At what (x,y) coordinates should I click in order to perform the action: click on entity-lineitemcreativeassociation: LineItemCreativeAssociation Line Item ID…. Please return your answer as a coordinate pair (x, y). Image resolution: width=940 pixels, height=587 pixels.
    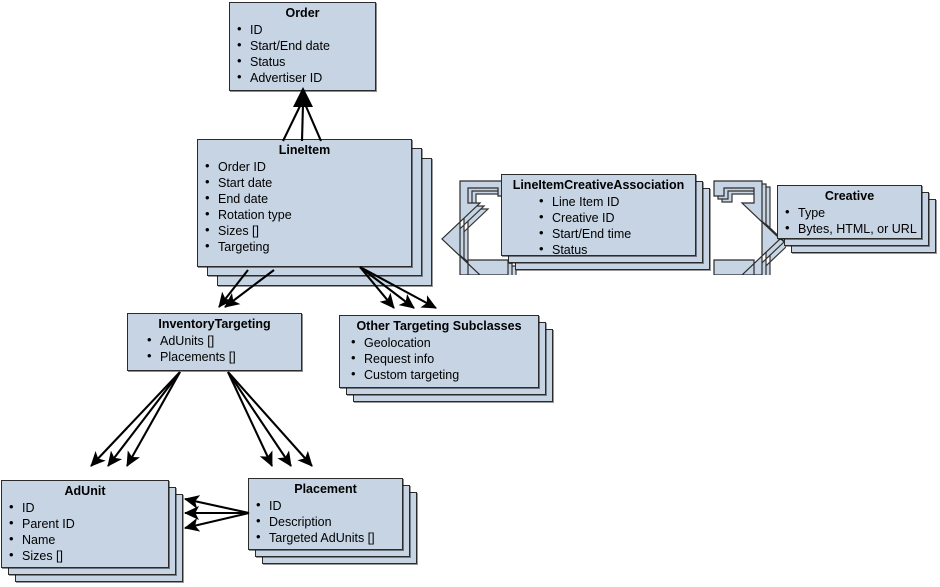
    Looking at the image, I should click on (598, 215).